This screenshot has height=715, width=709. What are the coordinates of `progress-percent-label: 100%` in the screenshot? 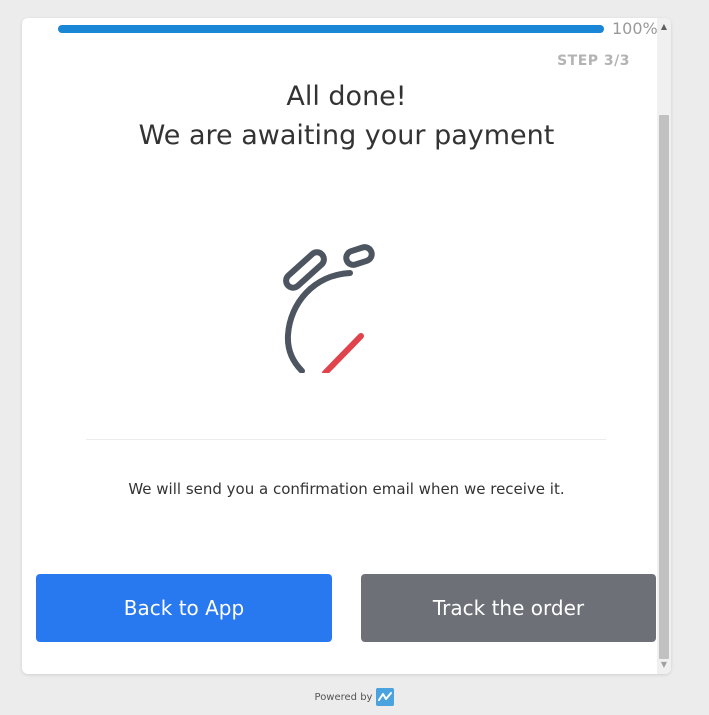 It's located at (635, 28).